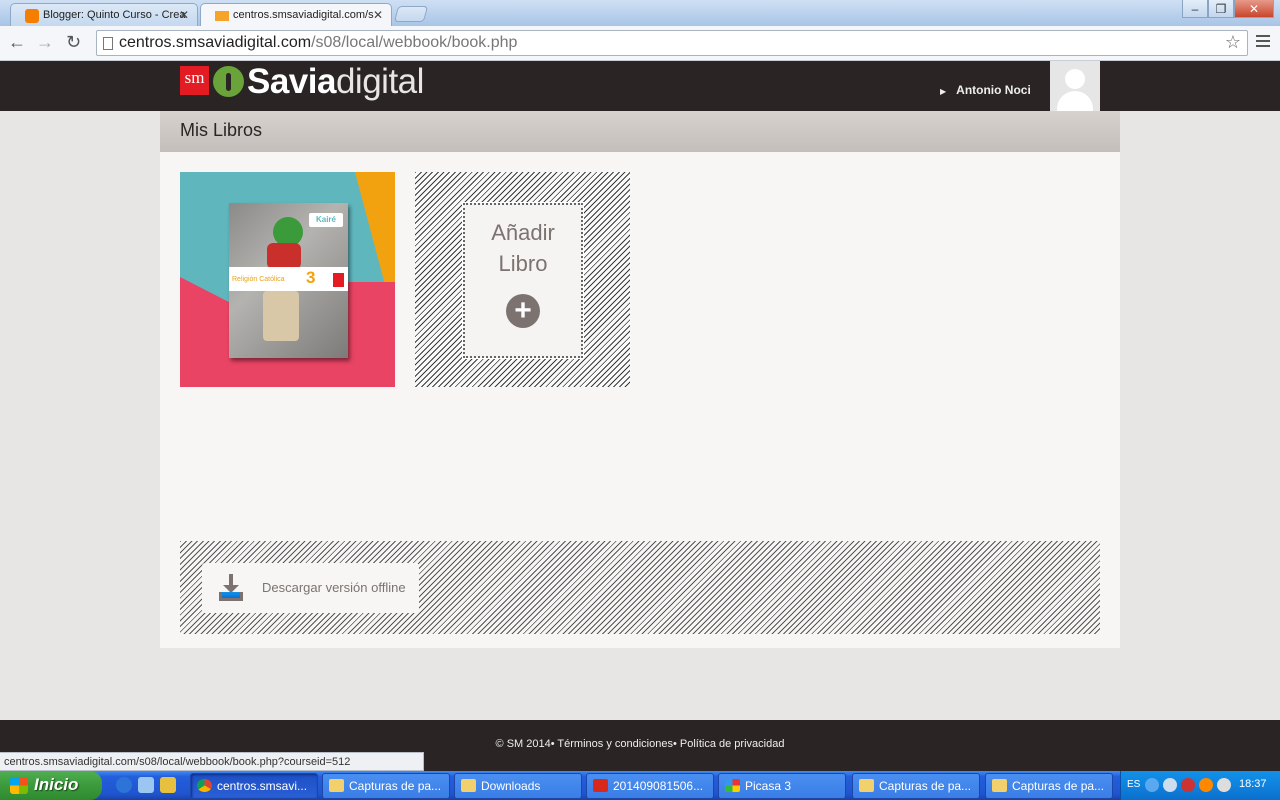  What do you see at coordinates (124, 785) in the screenshot?
I see `ie-icon` at bounding box center [124, 785].